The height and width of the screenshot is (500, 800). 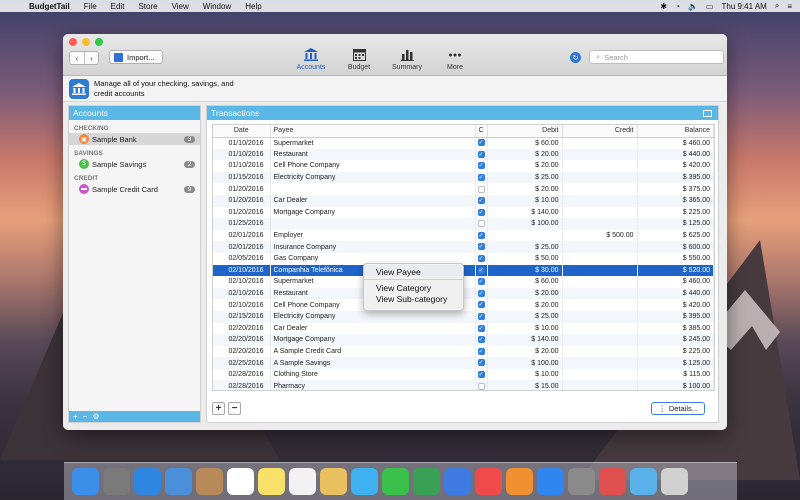 What do you see at coordinates (242, 224) in the screenshot?
I see `date-cell: 01/25/2016` at bounding box center [242, 224].